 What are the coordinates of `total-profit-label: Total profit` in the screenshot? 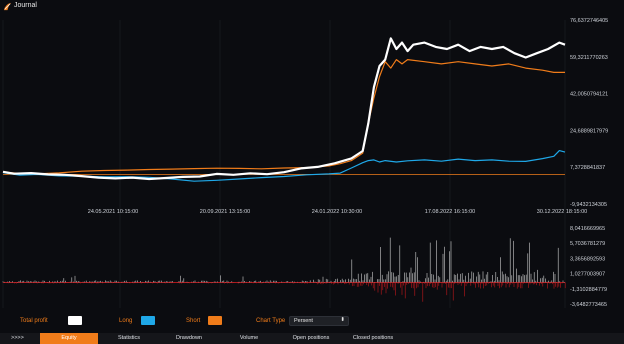 It's located at (34, 321).